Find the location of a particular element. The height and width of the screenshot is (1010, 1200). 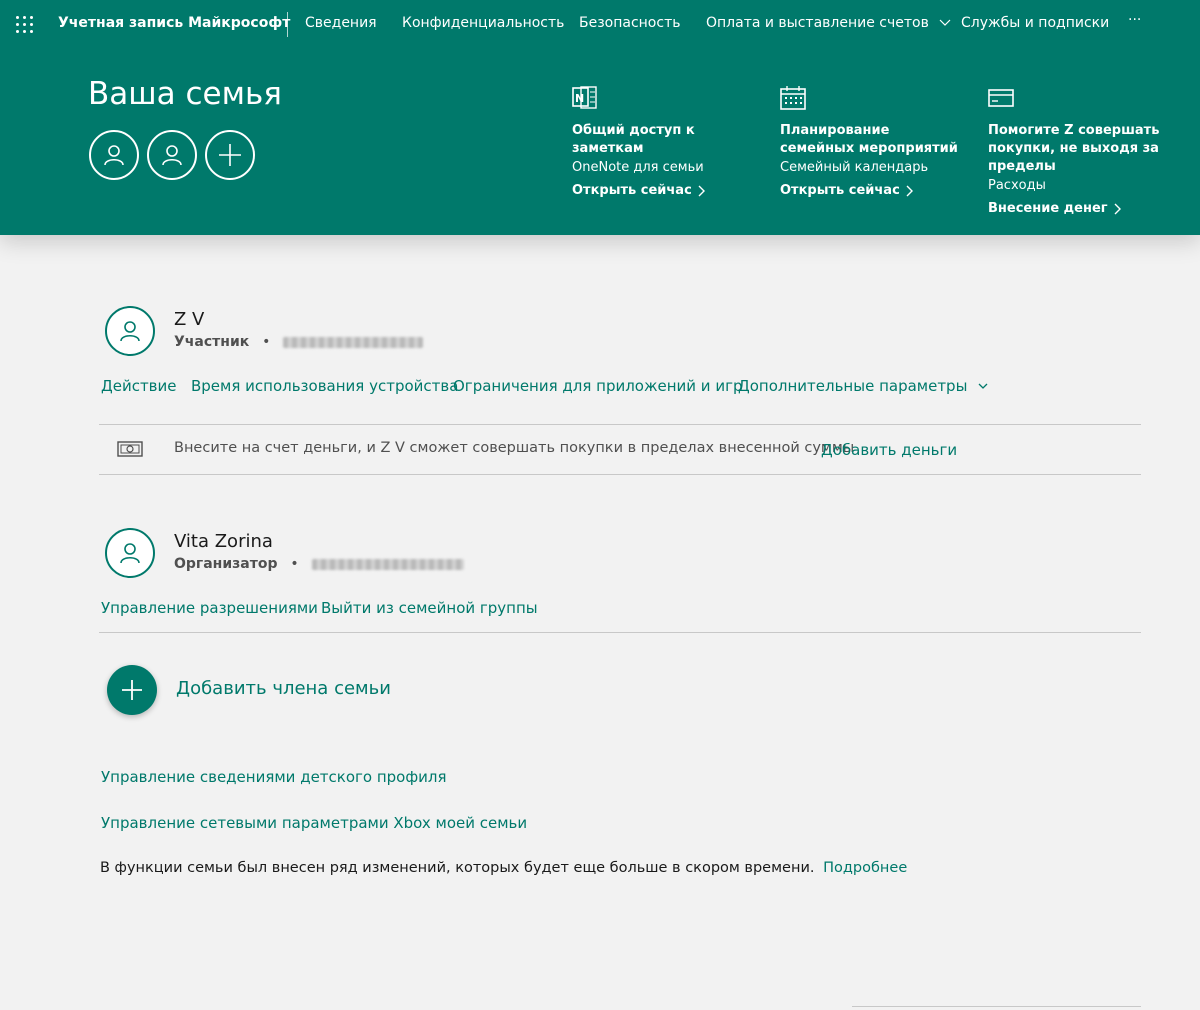

member-role: Организатор • is located at coordinates (319, 564).